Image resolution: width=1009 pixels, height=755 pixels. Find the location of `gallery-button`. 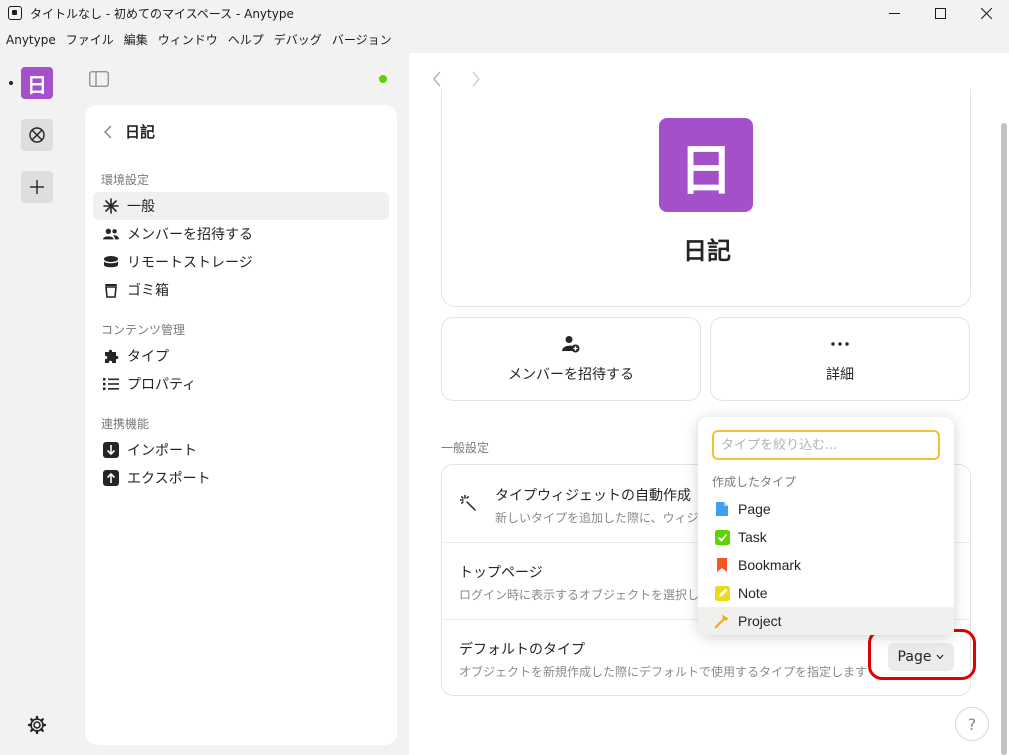

gallery-button is located at coordinates (37, 135).